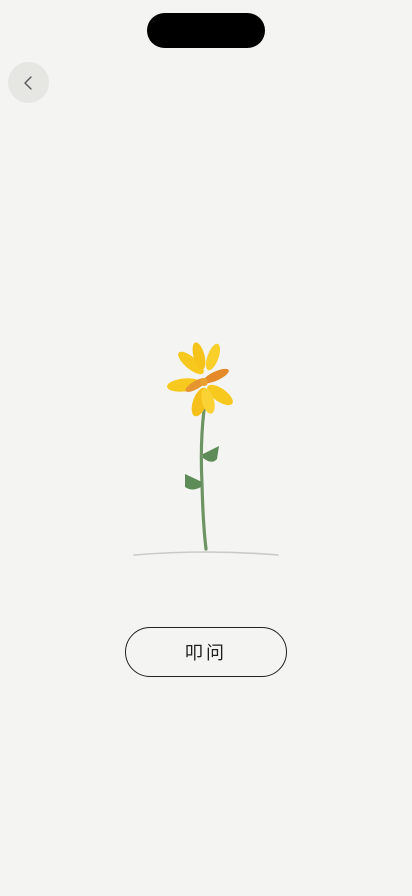 This screenshot has width=412, height=896. Describe the element at coordinates (193, 482) in the screenshot. I see `leaf-left` at that location.